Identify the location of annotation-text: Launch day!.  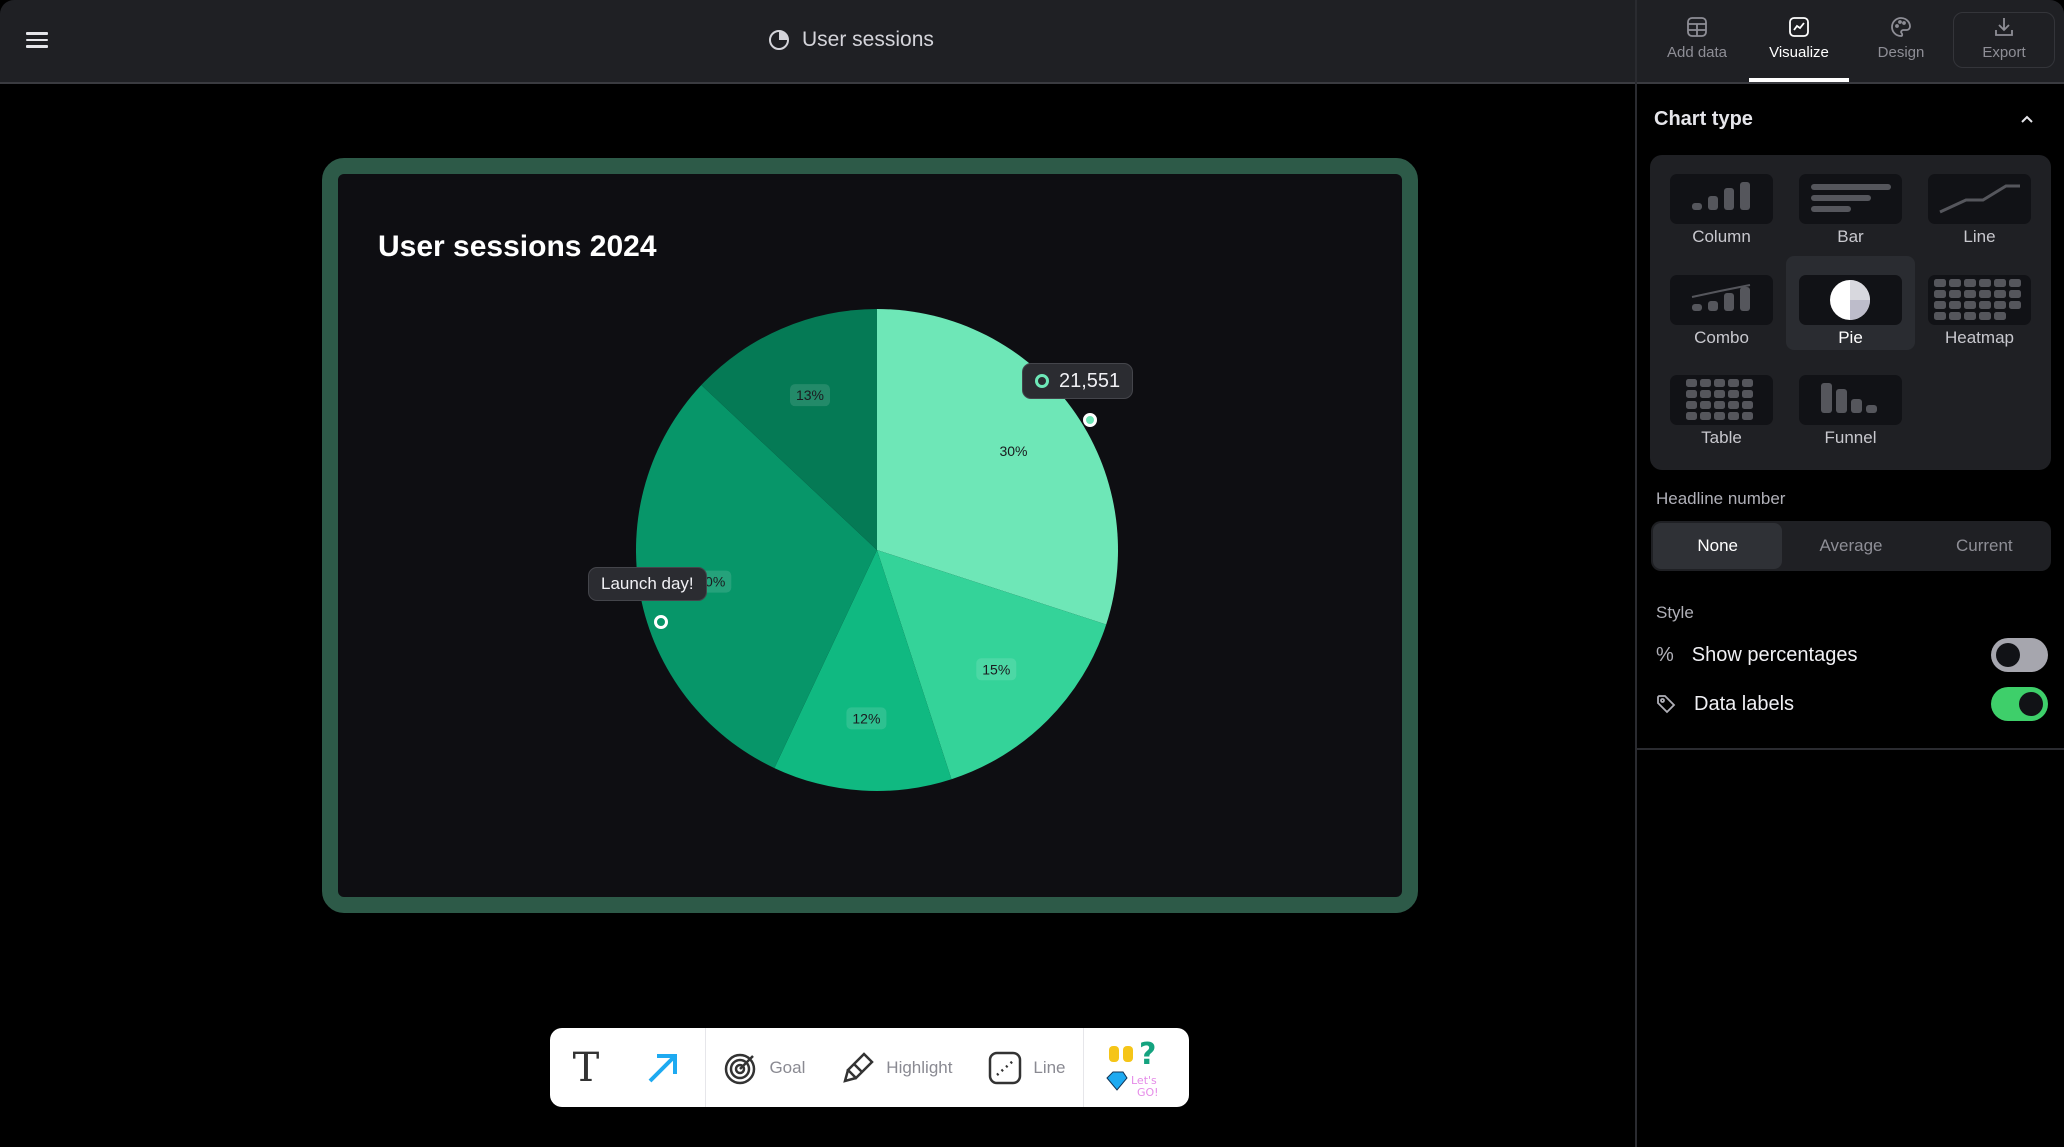
(647, 583).